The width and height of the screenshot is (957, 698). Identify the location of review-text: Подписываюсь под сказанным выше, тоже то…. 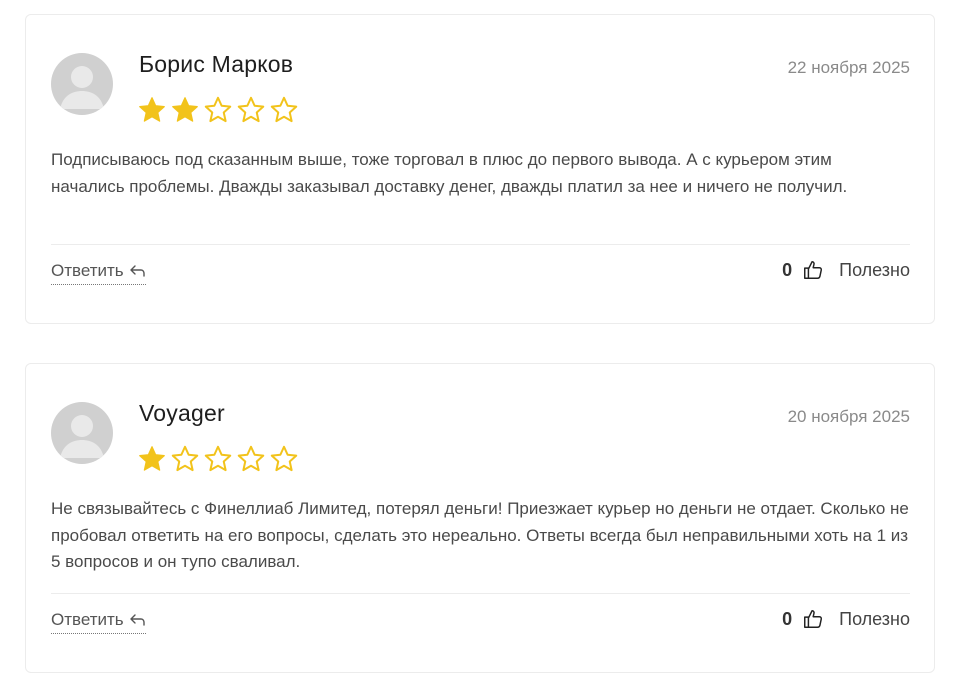
(449, 173).